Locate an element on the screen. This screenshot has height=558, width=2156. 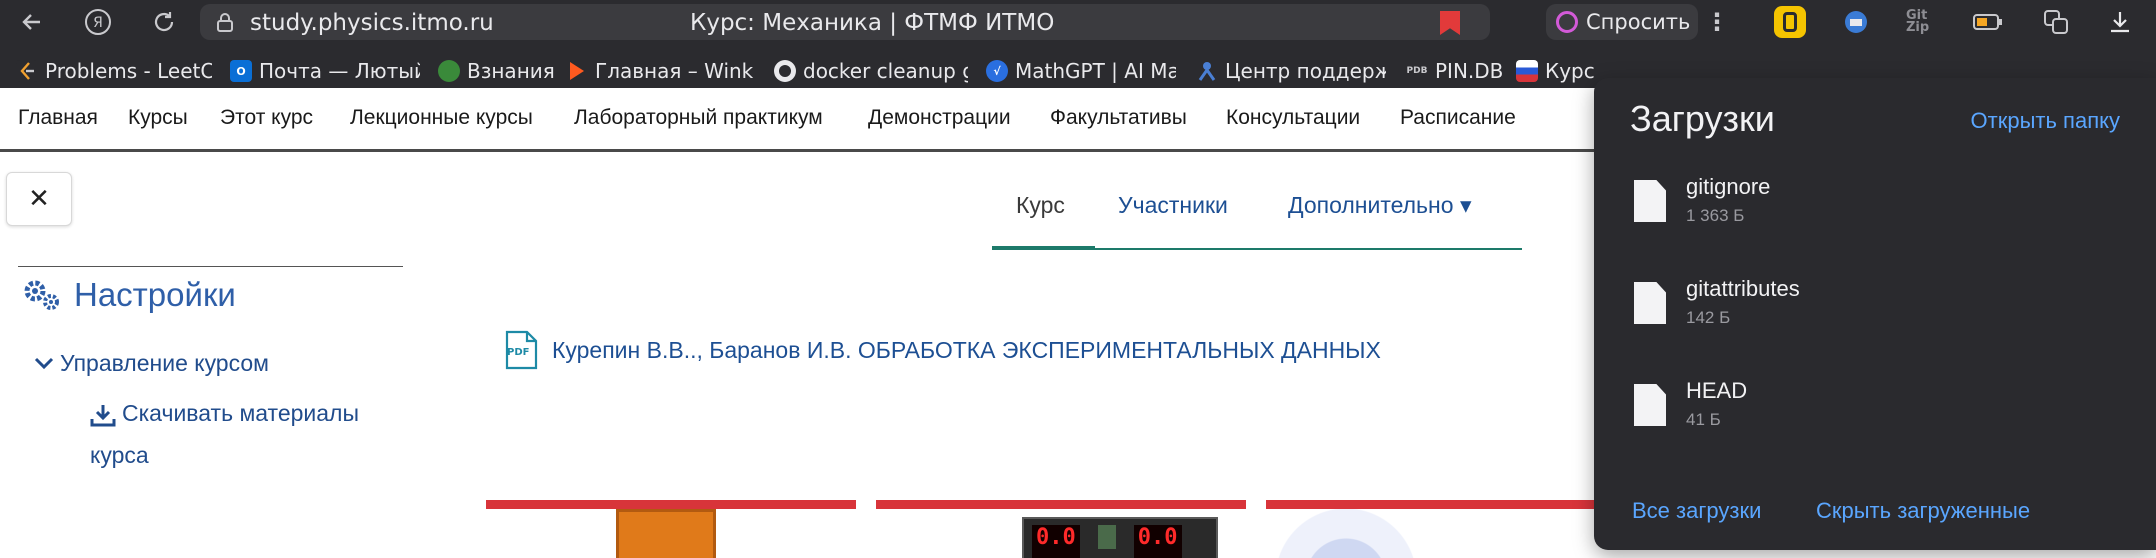
download-size: 142 Б is located at coordinates (1708, 317).